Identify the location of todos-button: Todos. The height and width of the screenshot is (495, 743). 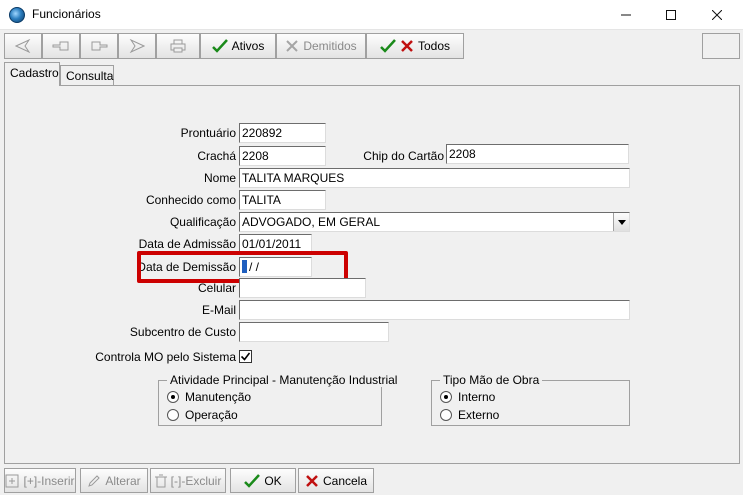
(415, 46).